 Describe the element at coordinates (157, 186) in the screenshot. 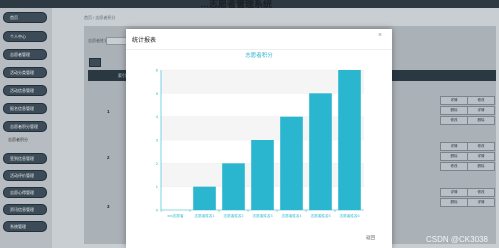

I see `y-tick-label: 1` at that location.